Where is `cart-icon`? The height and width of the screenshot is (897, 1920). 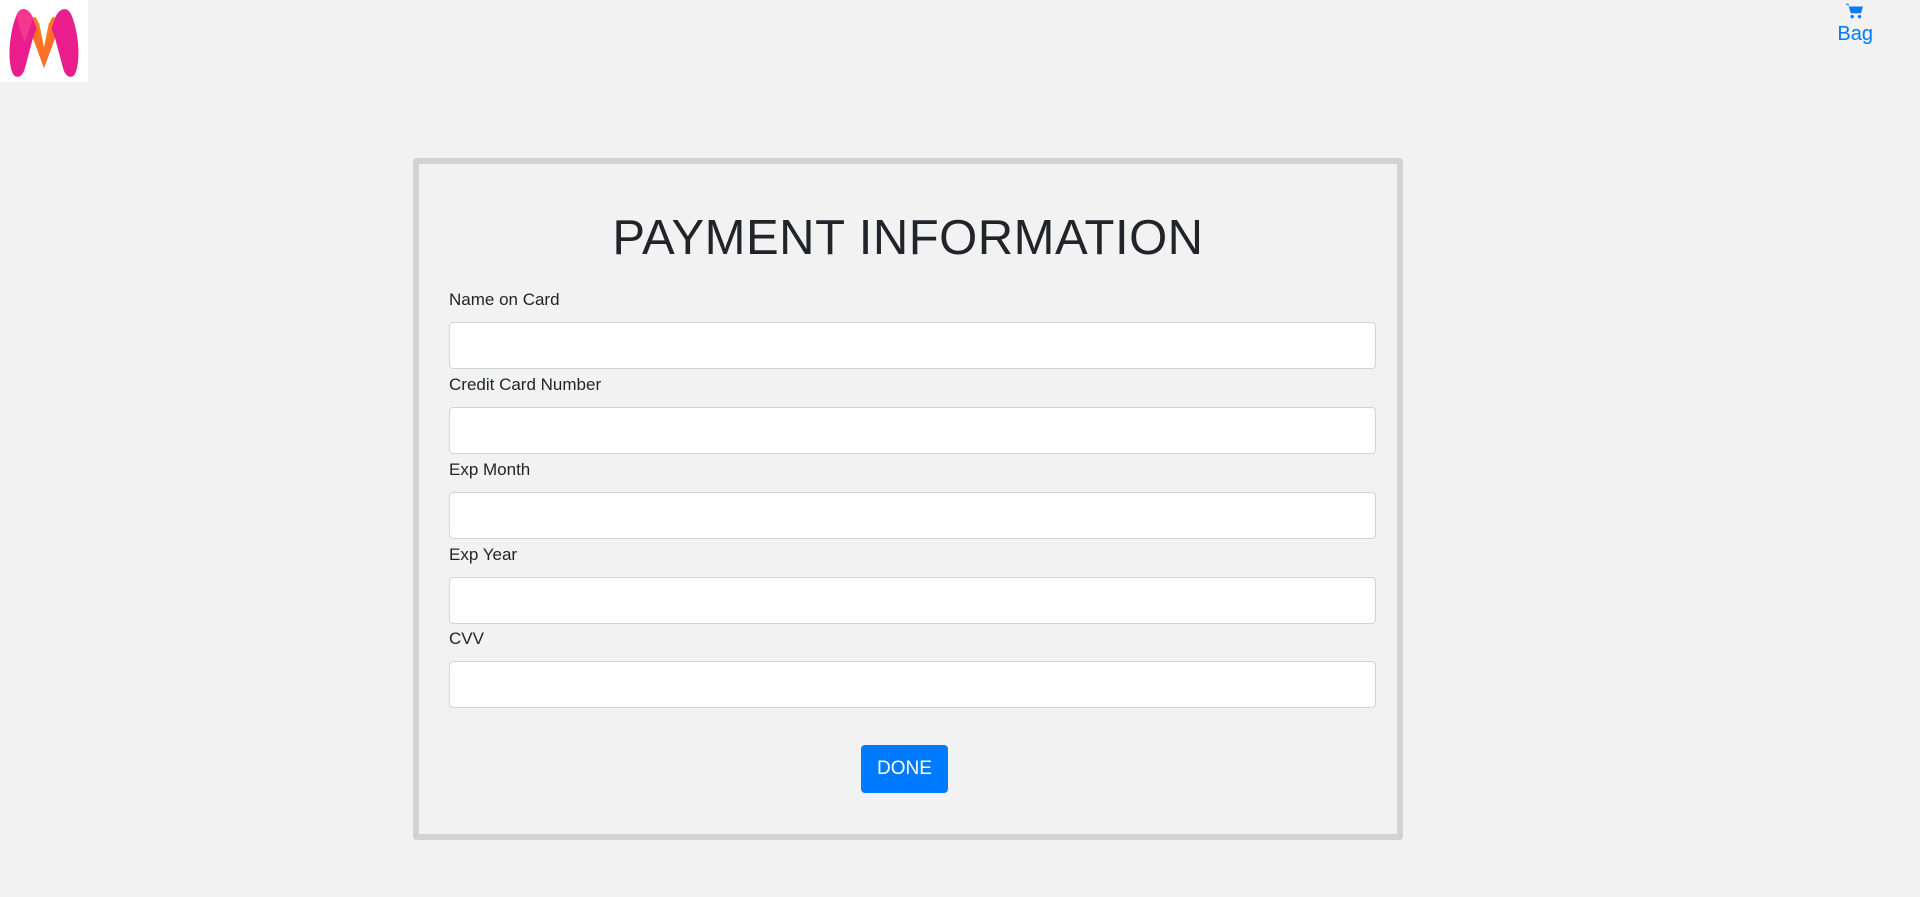
cart-icon is located at coordinates (1855, 11).